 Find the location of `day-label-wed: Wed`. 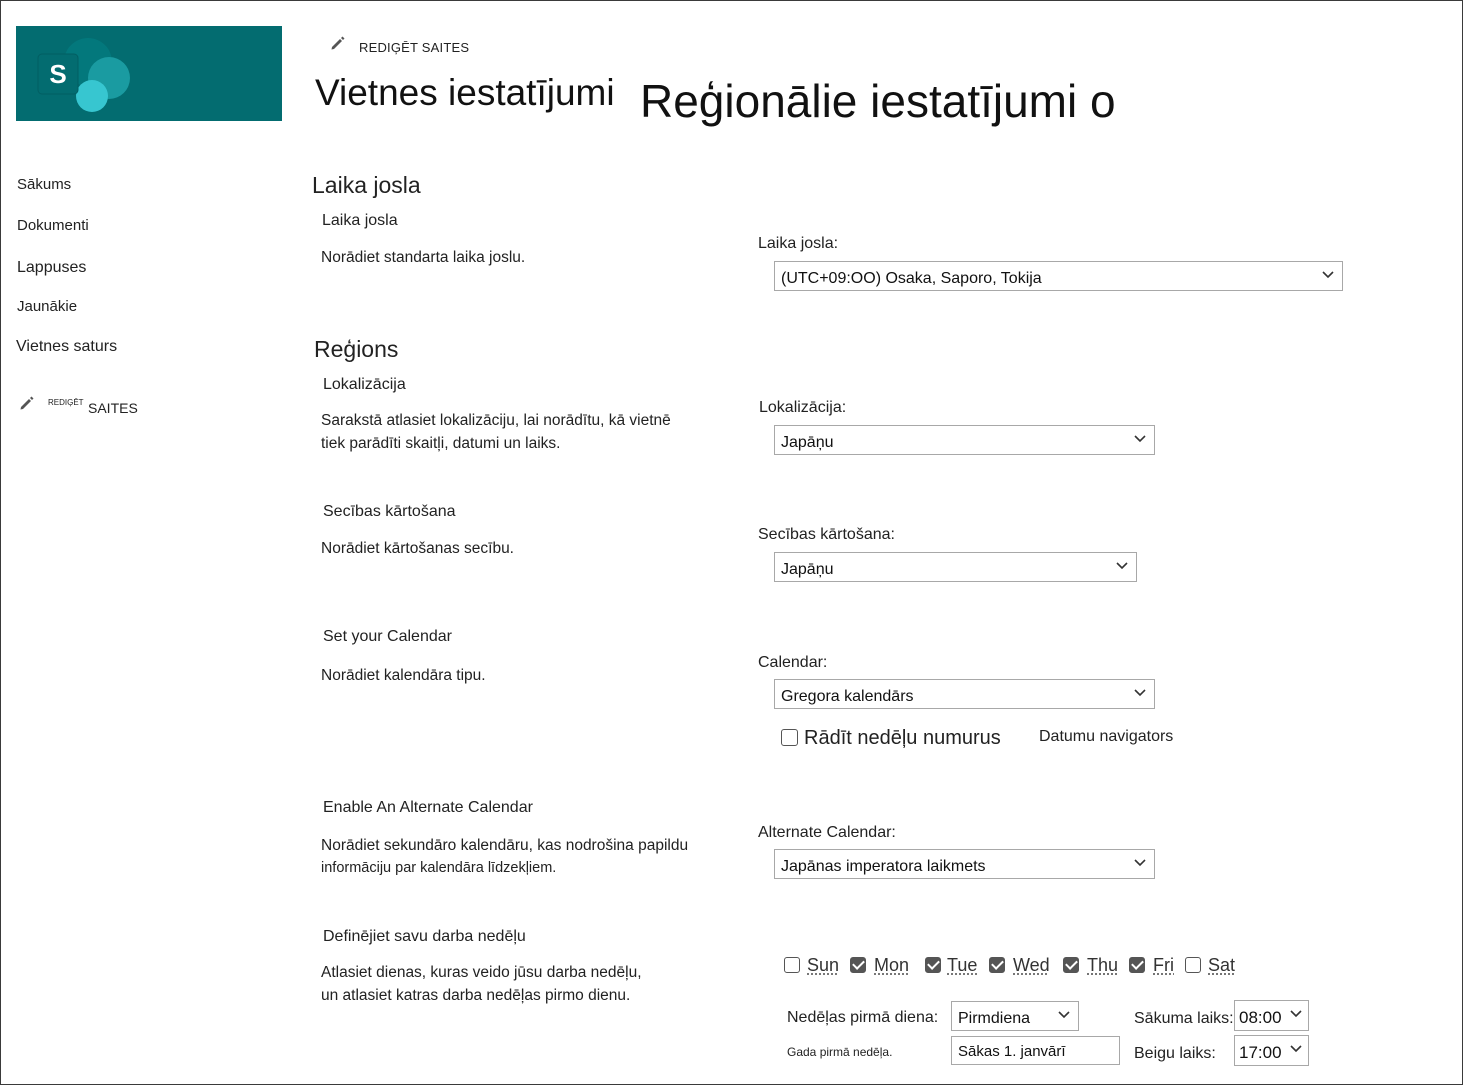

day-label-wed: Wed is located at coordinates (1031, 965).